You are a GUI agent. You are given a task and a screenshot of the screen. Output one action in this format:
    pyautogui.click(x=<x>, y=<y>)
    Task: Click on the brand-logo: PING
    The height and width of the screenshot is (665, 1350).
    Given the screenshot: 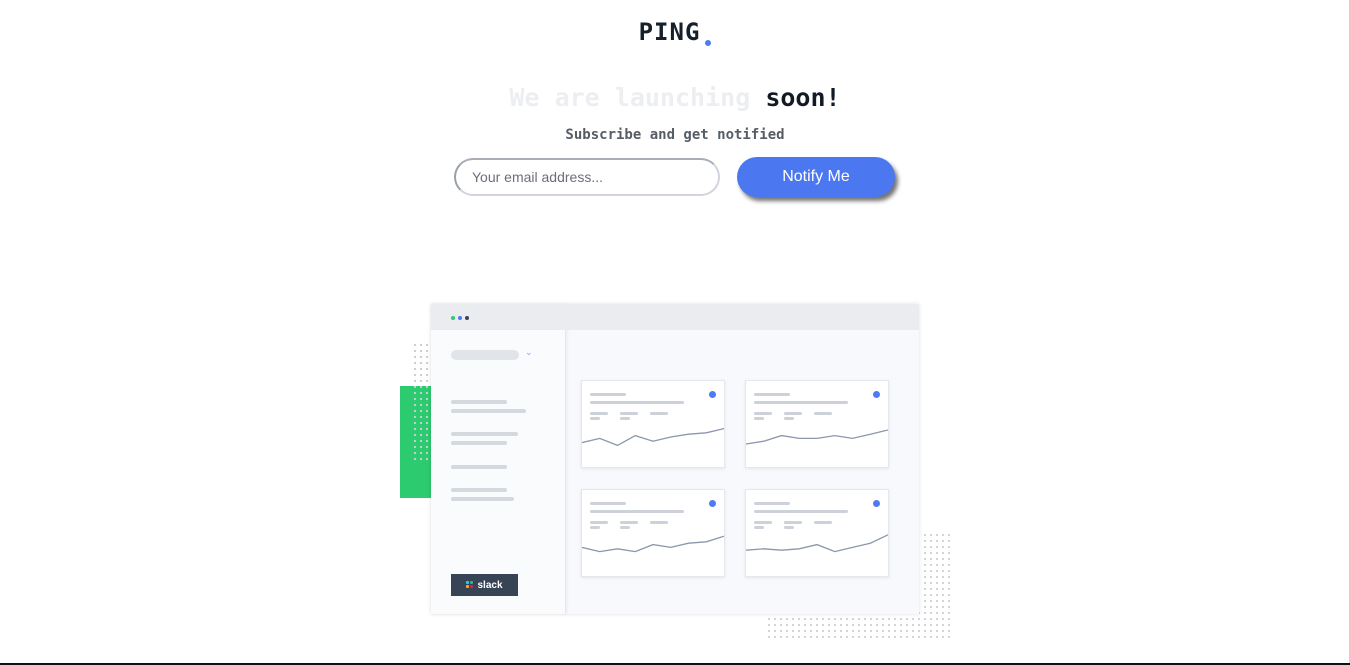 What is the action you would take?
    pyautogui.click(x=675, y=32)
    